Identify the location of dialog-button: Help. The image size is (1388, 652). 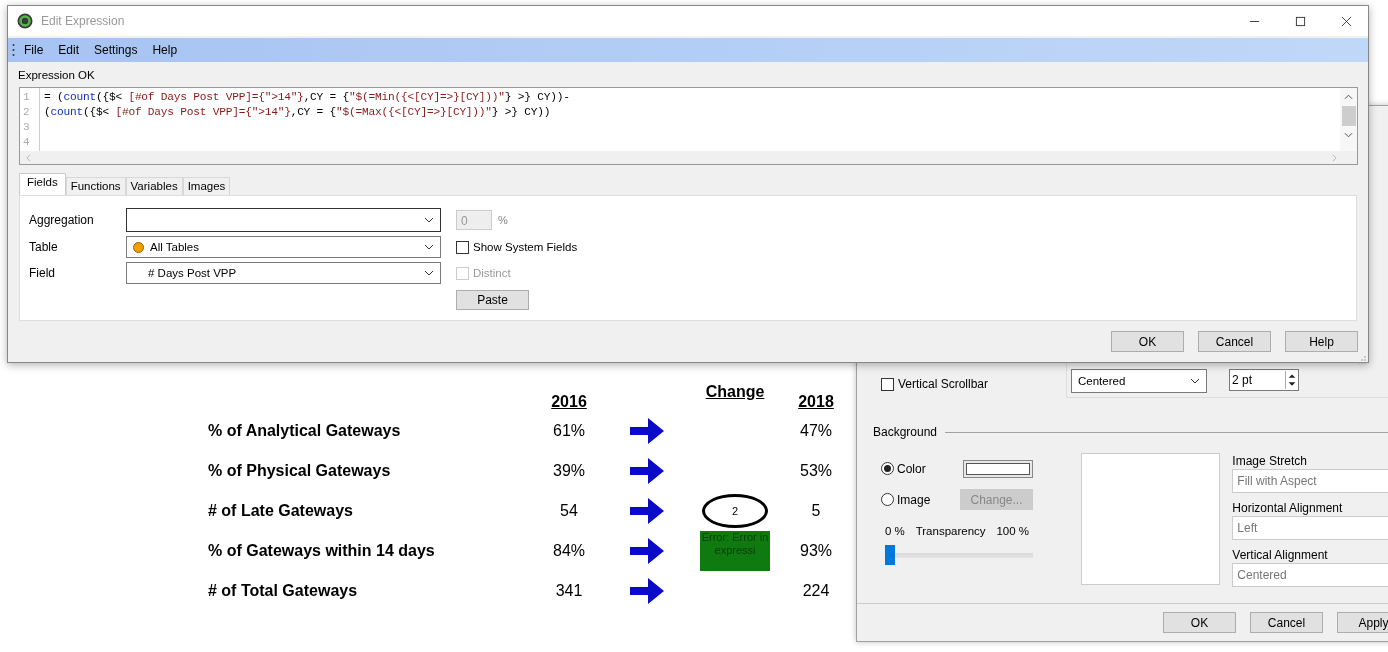
(1321, 341).